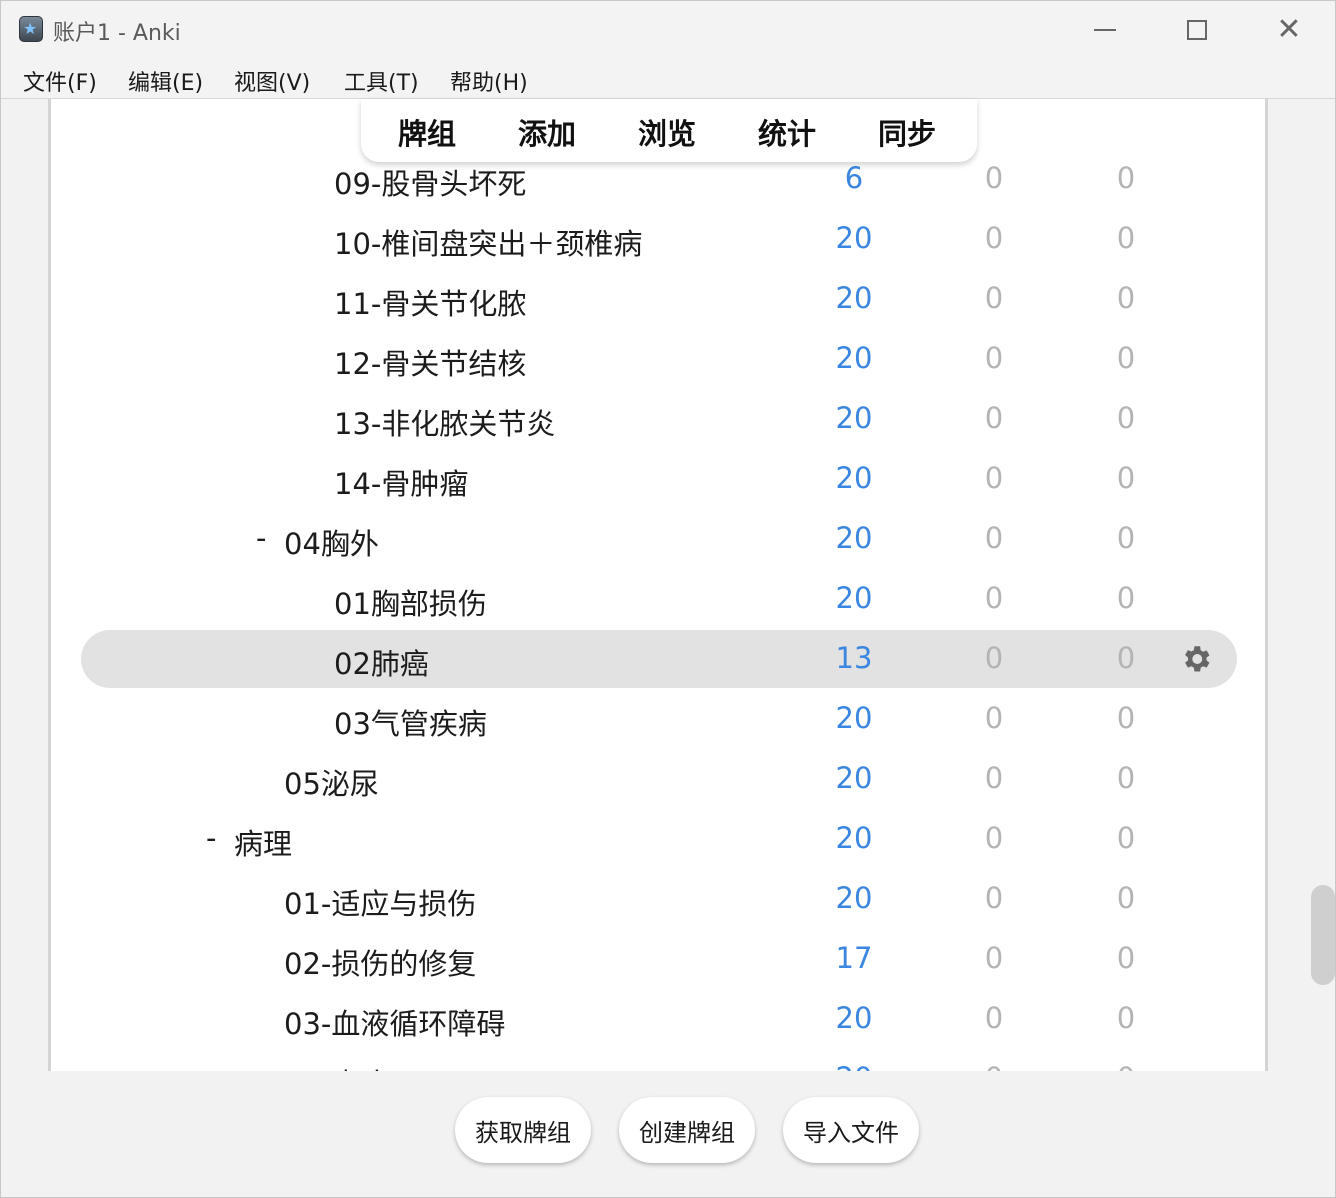 This screenshot has width=1336, height=1198. What do you see at coordinates (658, 539) in the screenshot?
I see `deck-row: -04胸外 20 0 0` at bounding box center [658, 539].